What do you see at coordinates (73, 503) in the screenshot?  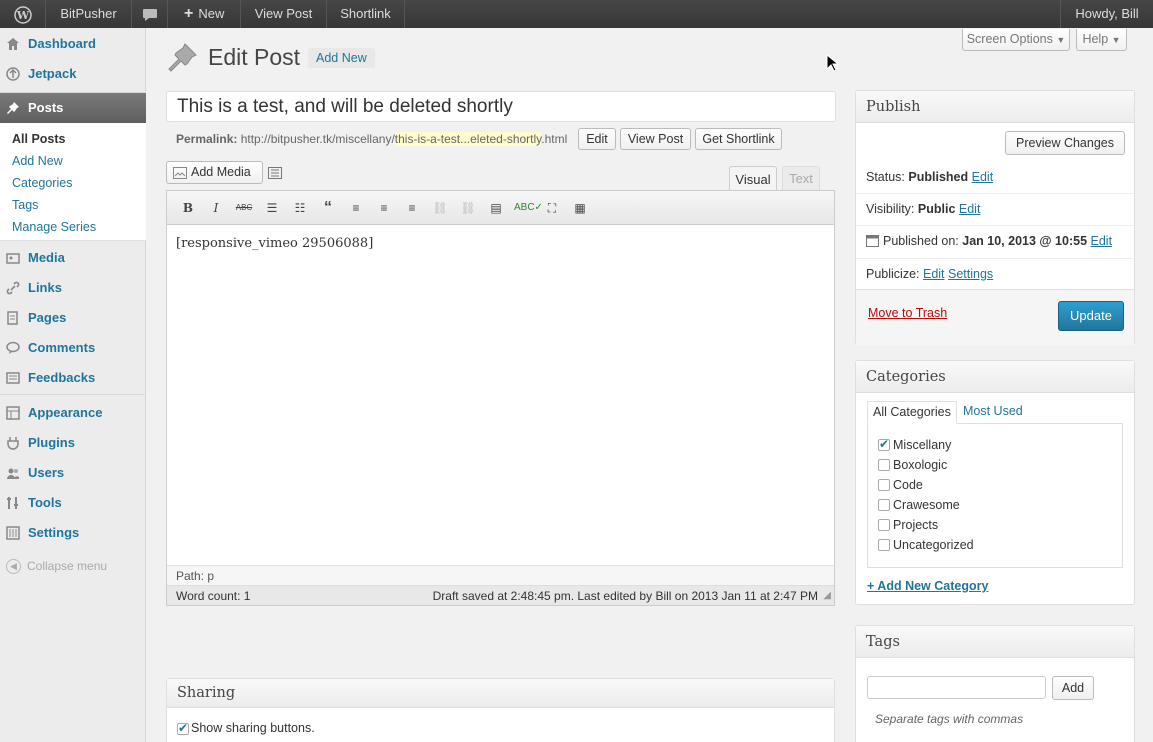 I see `menu-tools: Tools` at bounding box center [73, 503].